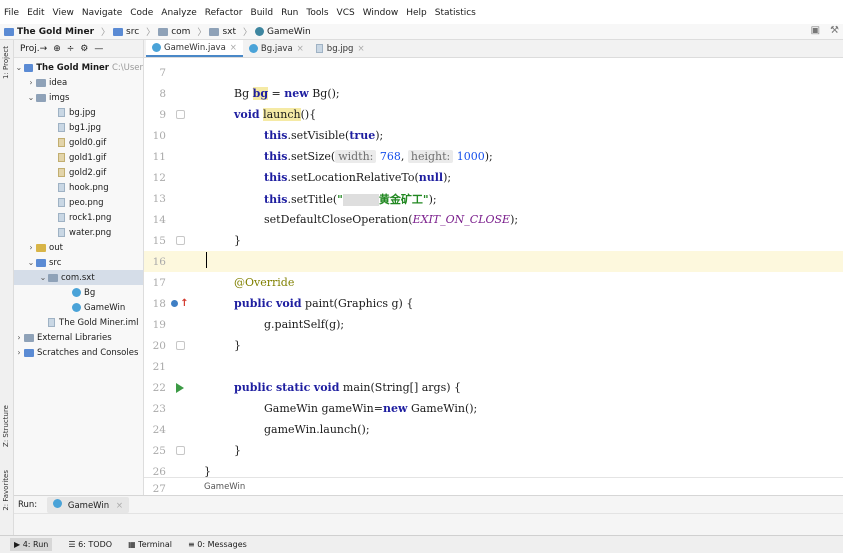 The height and width of the screenshot is (560, 843). What do you see at coordinates (194, 48) in the screenshot?
I see `tab-gamewin-java: GameWin.java ×` at bounding box center [194, 48].